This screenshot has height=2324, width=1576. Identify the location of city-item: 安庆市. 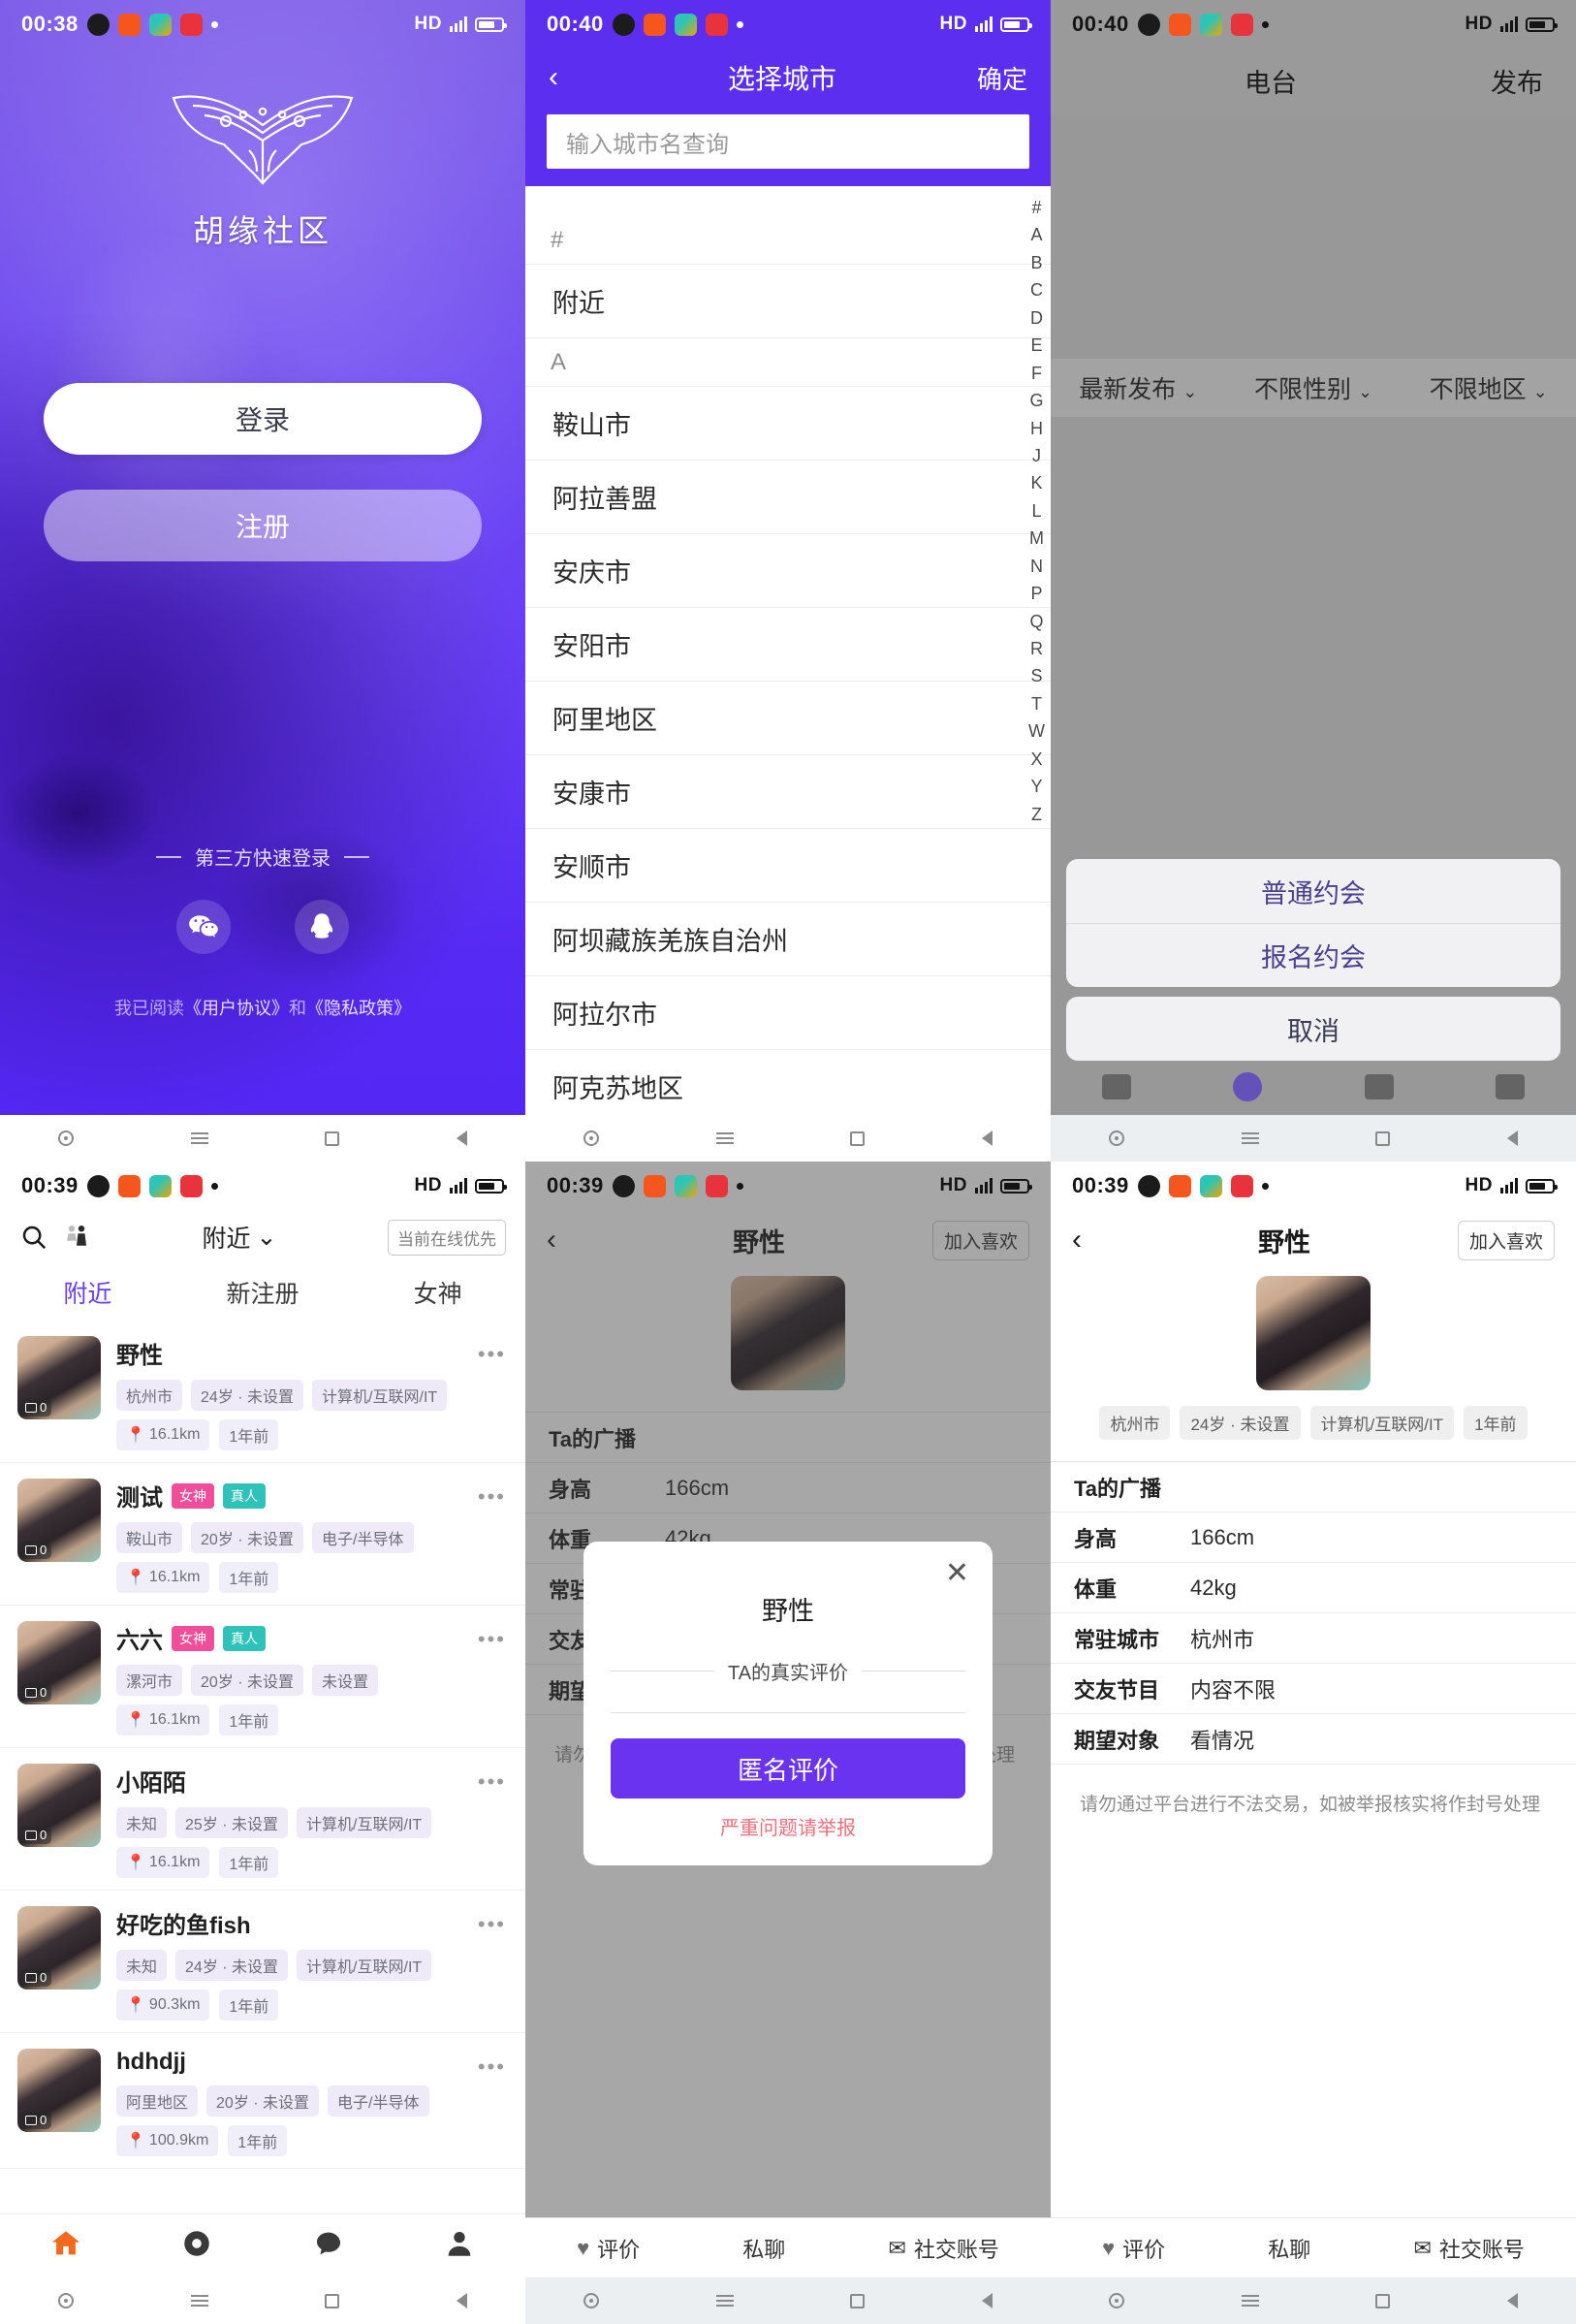
(788, 571).